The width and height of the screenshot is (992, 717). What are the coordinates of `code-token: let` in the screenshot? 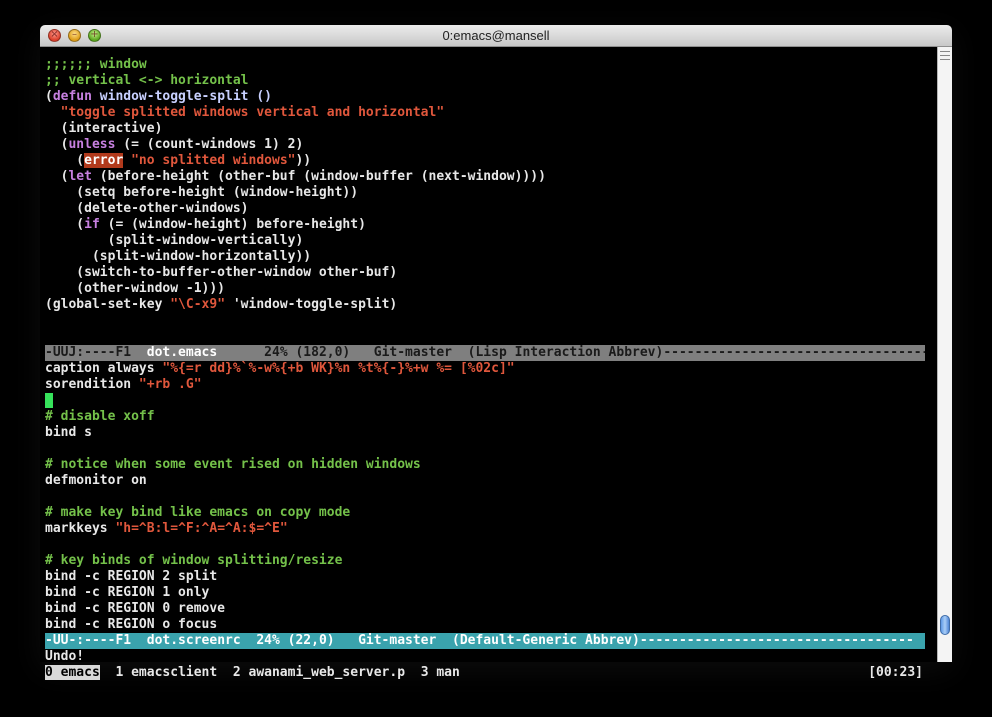 It's located at (80, 176).